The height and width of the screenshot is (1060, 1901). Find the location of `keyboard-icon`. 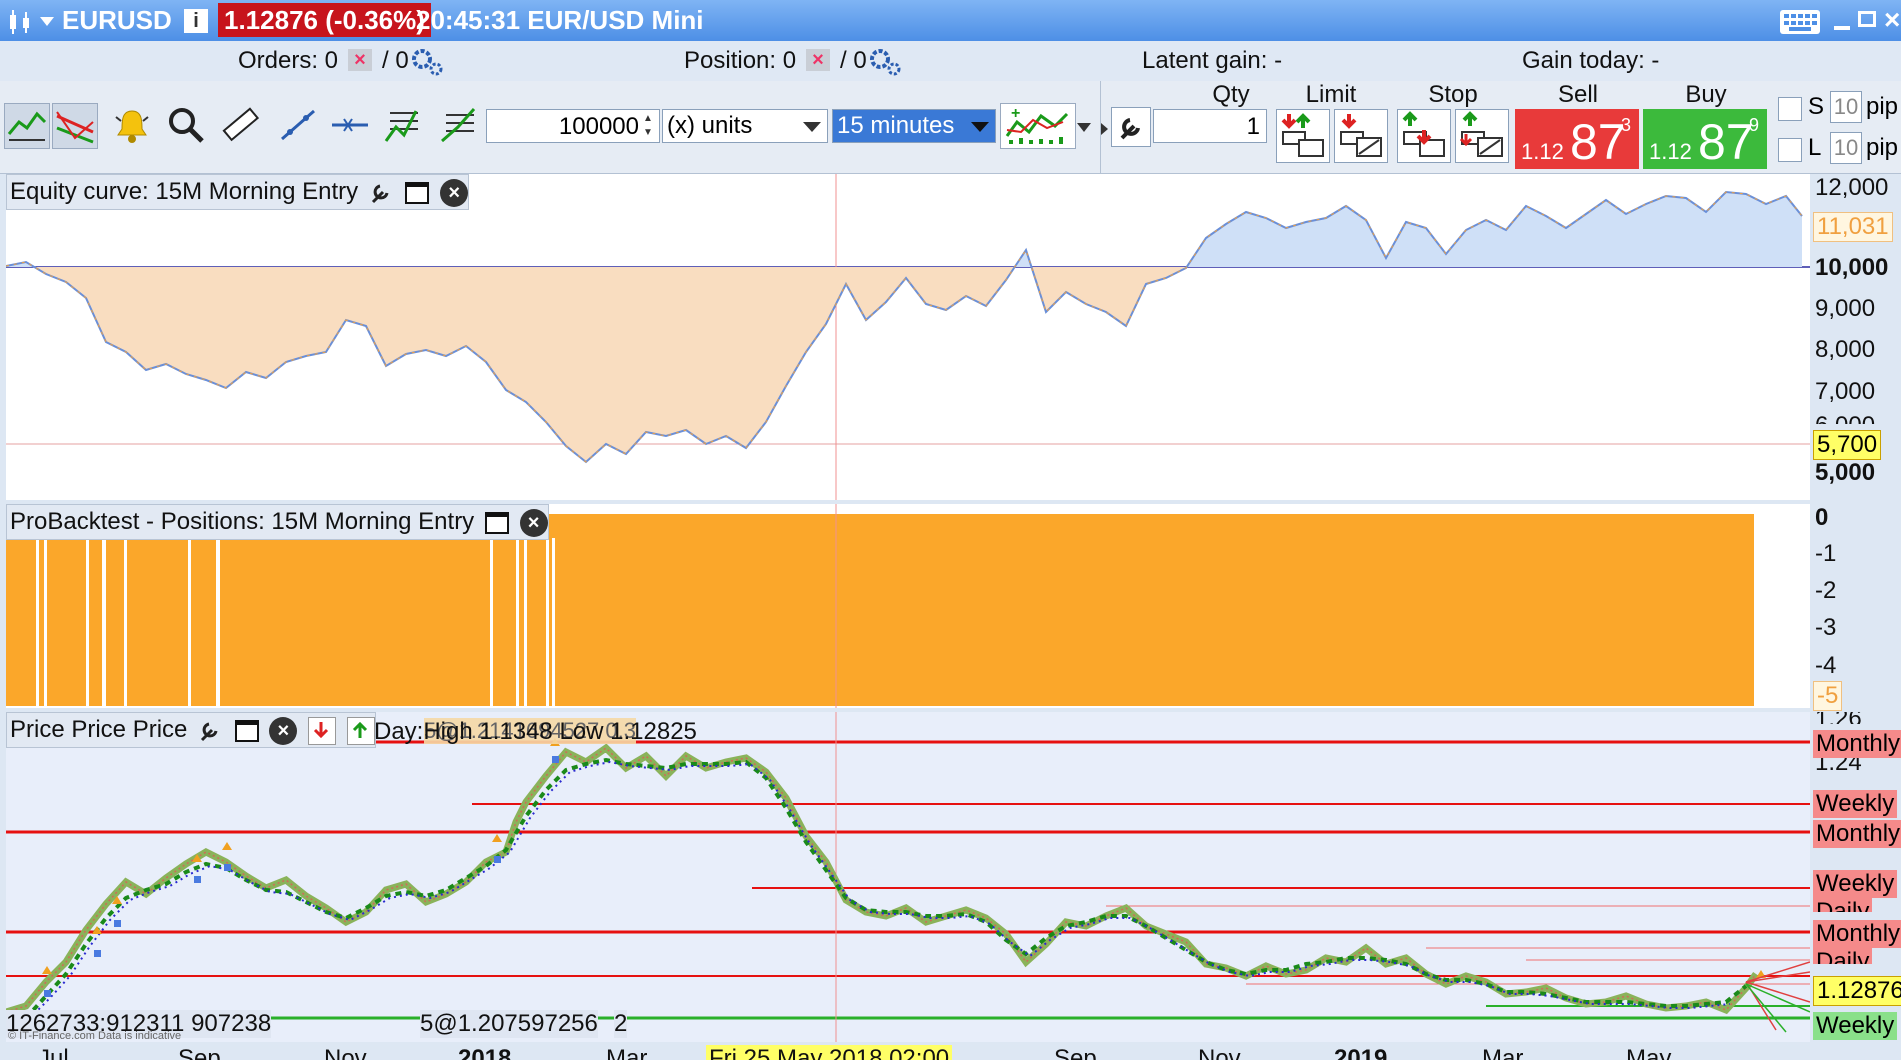

keyboard-icon is located at coordinates (1800, 22).